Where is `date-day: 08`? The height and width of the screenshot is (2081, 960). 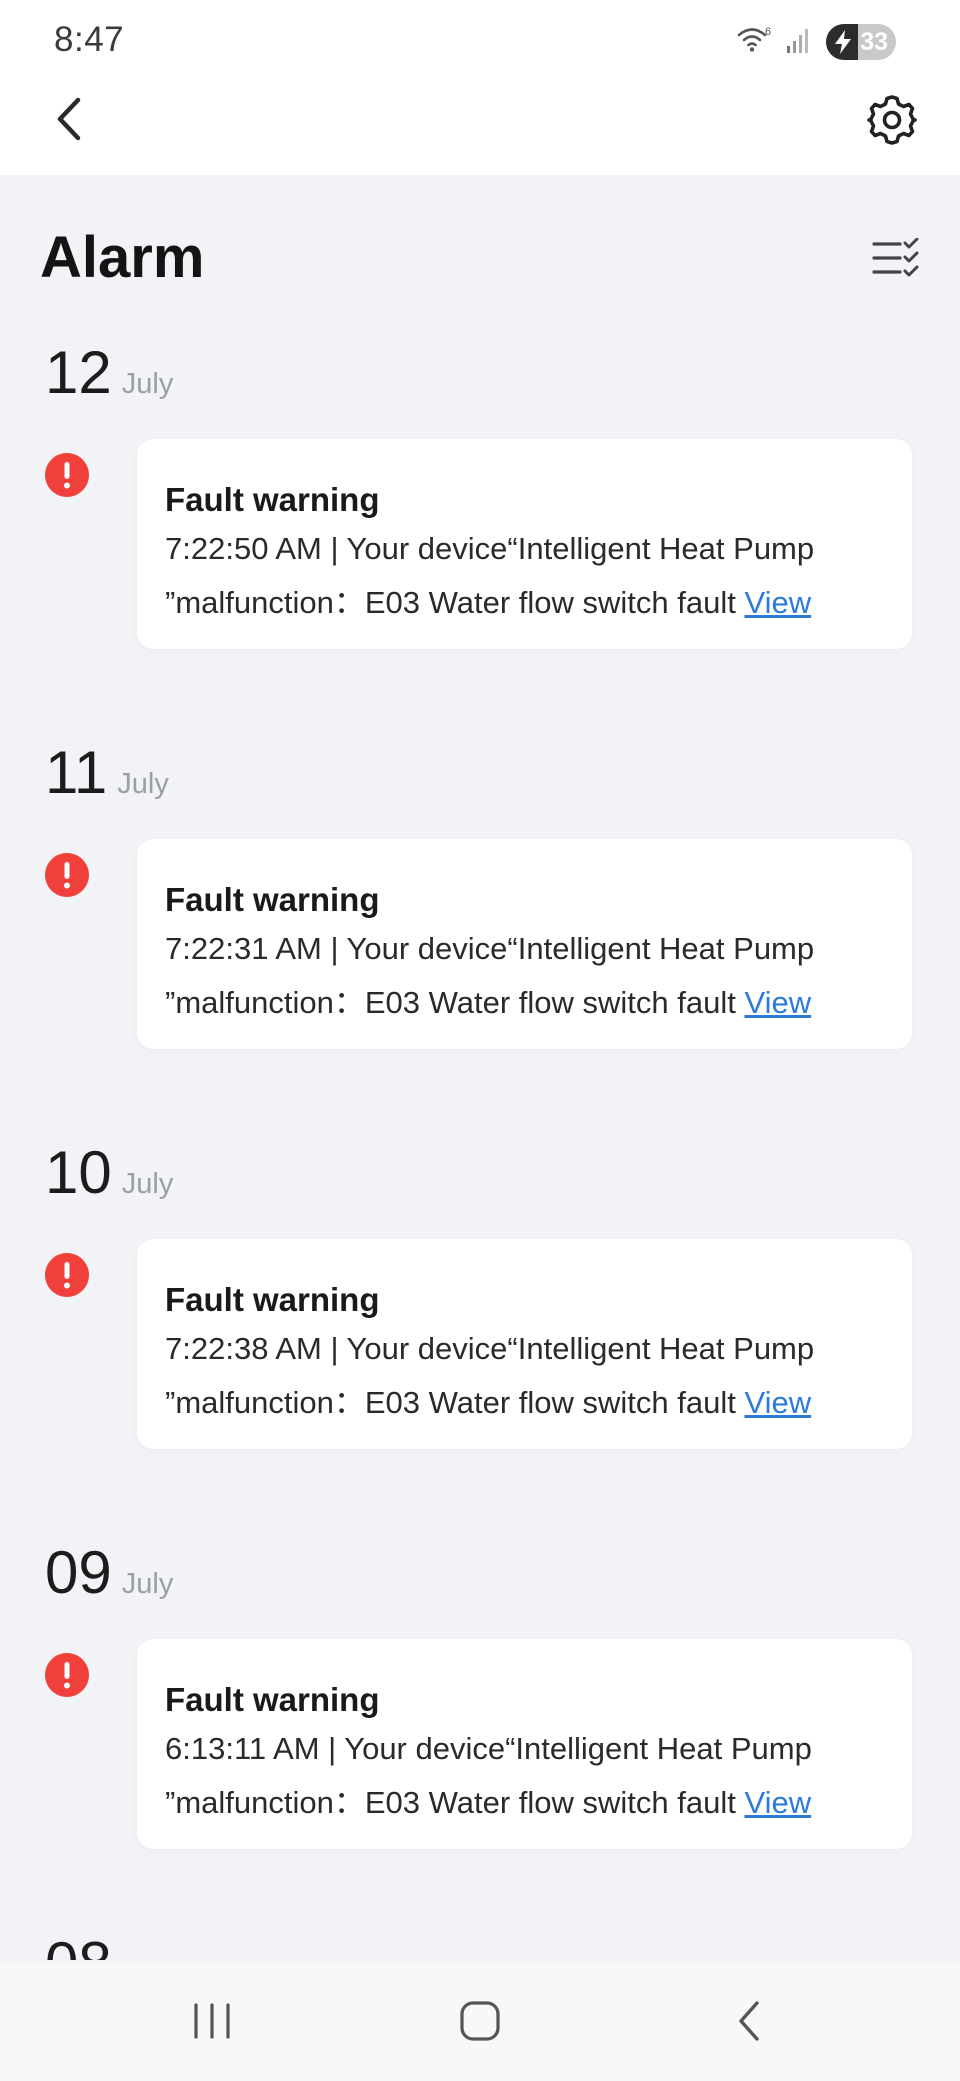 date-day: 08 is located at coordinates (78, 1944).